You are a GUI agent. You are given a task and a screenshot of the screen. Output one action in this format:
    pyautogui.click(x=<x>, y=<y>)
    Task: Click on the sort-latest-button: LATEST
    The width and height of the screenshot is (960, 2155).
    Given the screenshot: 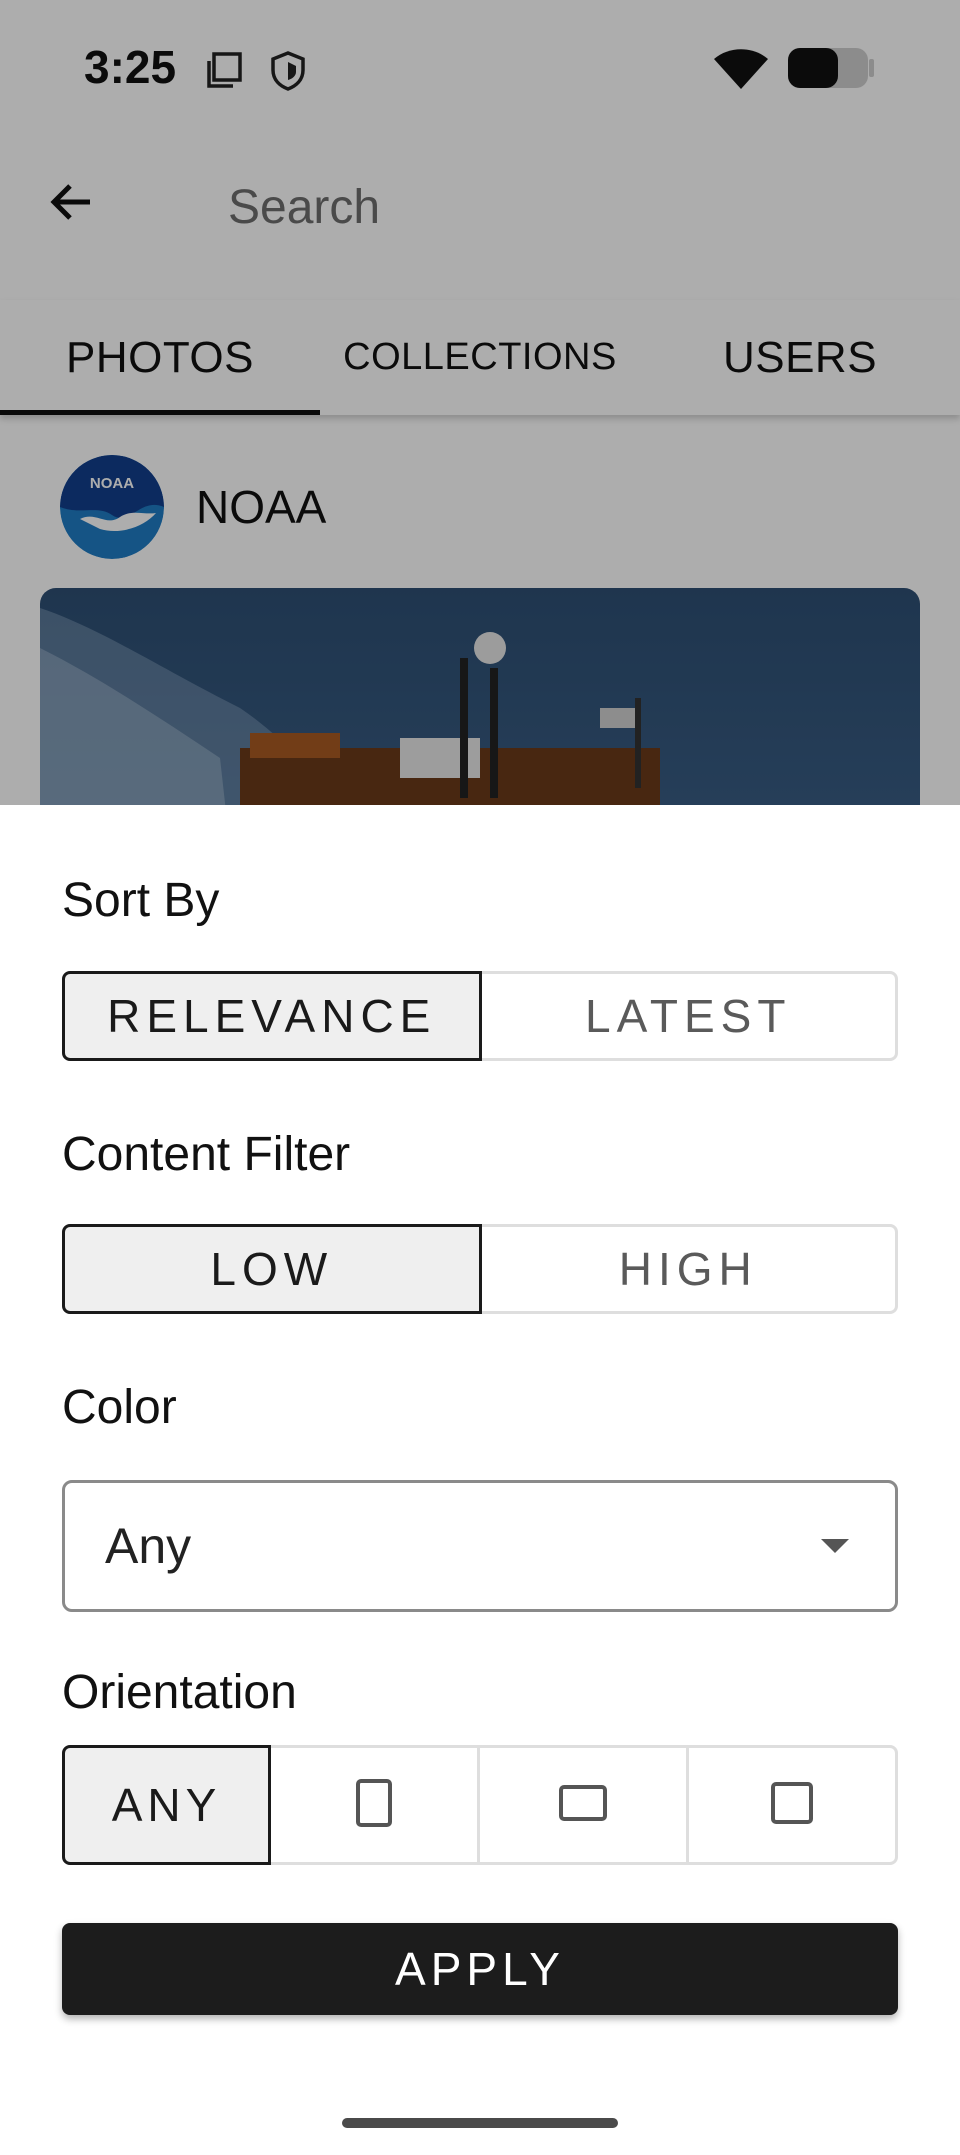 What is the action you would take?
    pyautogui.click(x=689, y=1016)
    